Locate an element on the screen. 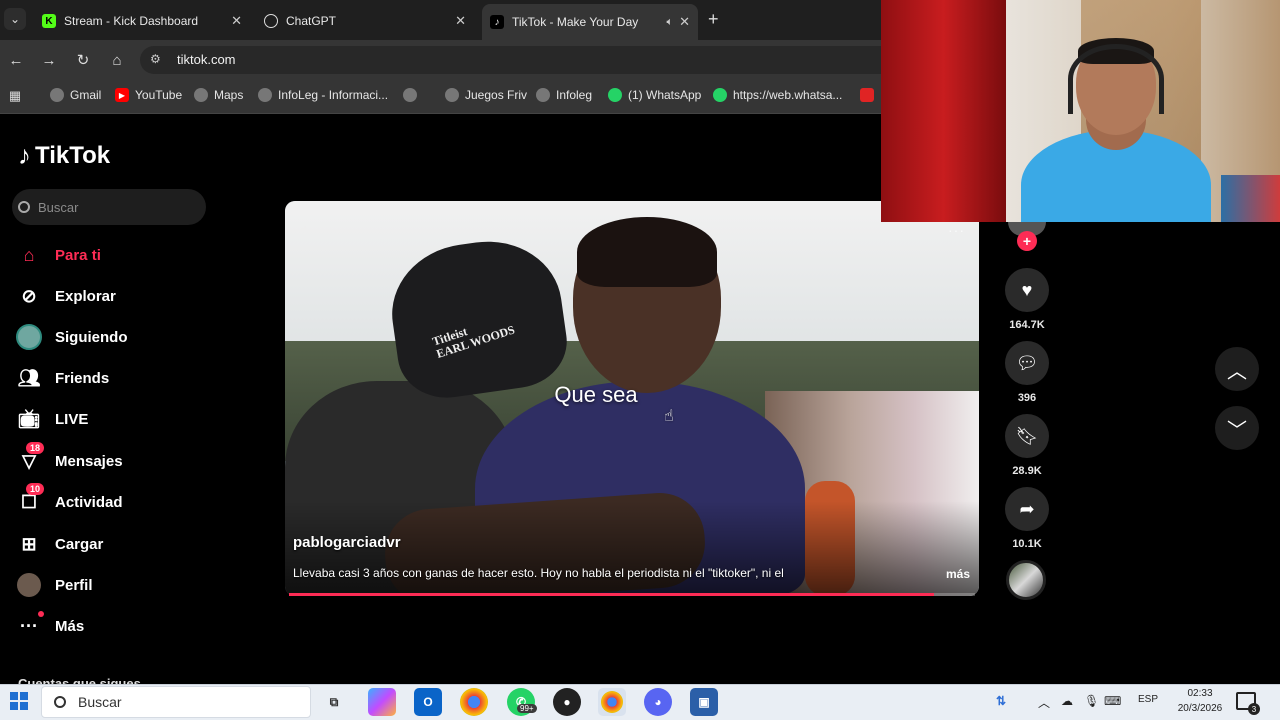 This screenshot has height=720, width=1280. webcam-curtain is located at coordinates (943, 111).